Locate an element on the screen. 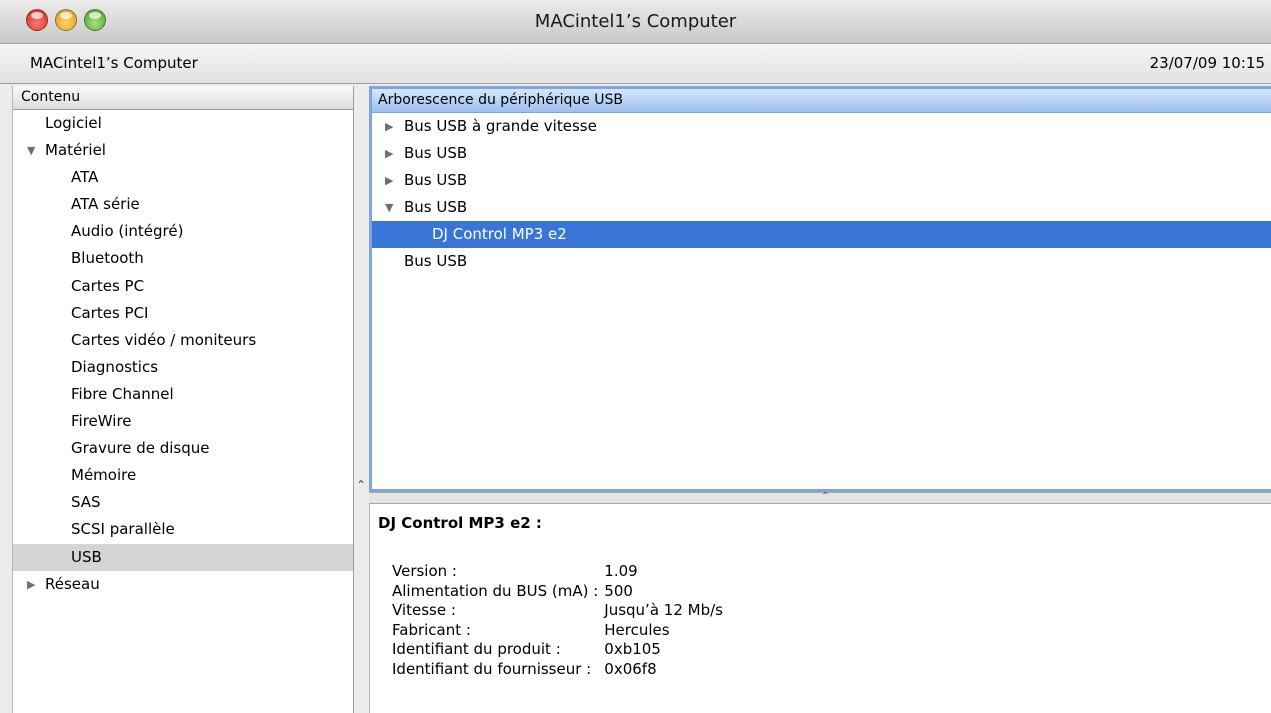  sidebar-item-label: Fibre Channel is located at coordinates (122, 393).